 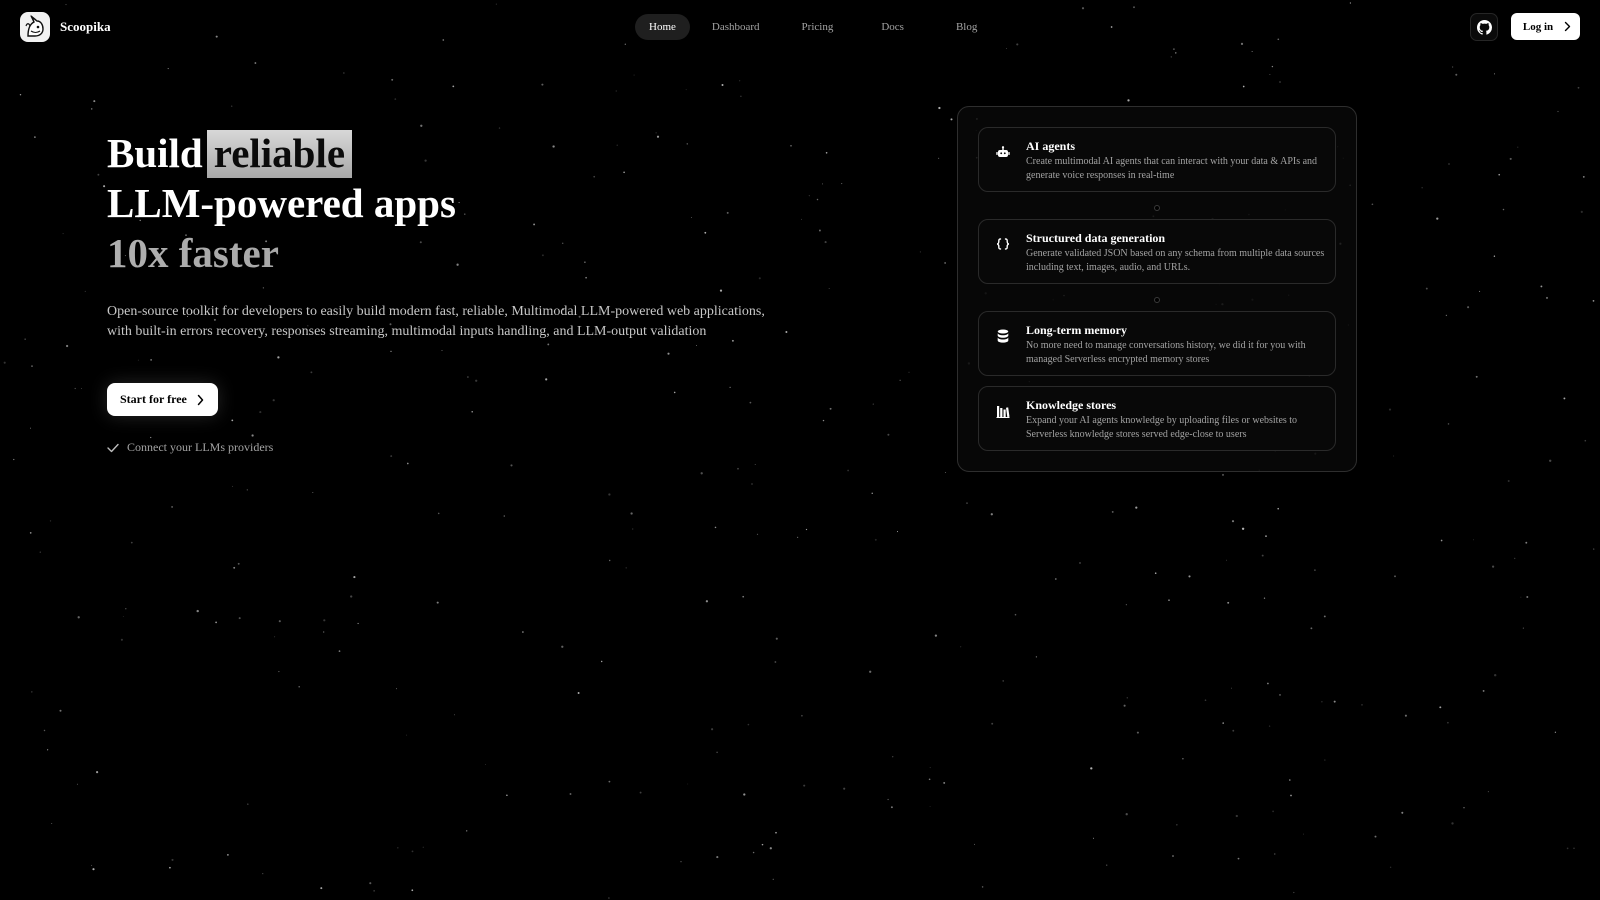 I want to click on nav-item-docs: Docs, so click(x=892, y=27).